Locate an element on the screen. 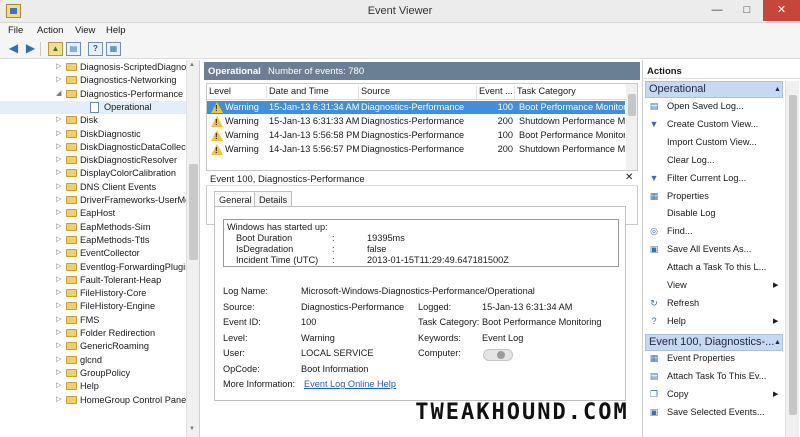 Image resolution: width=800 pixels, height=437 pixels. folder-up-icon: ▲ is located at coordinates (55, 49).